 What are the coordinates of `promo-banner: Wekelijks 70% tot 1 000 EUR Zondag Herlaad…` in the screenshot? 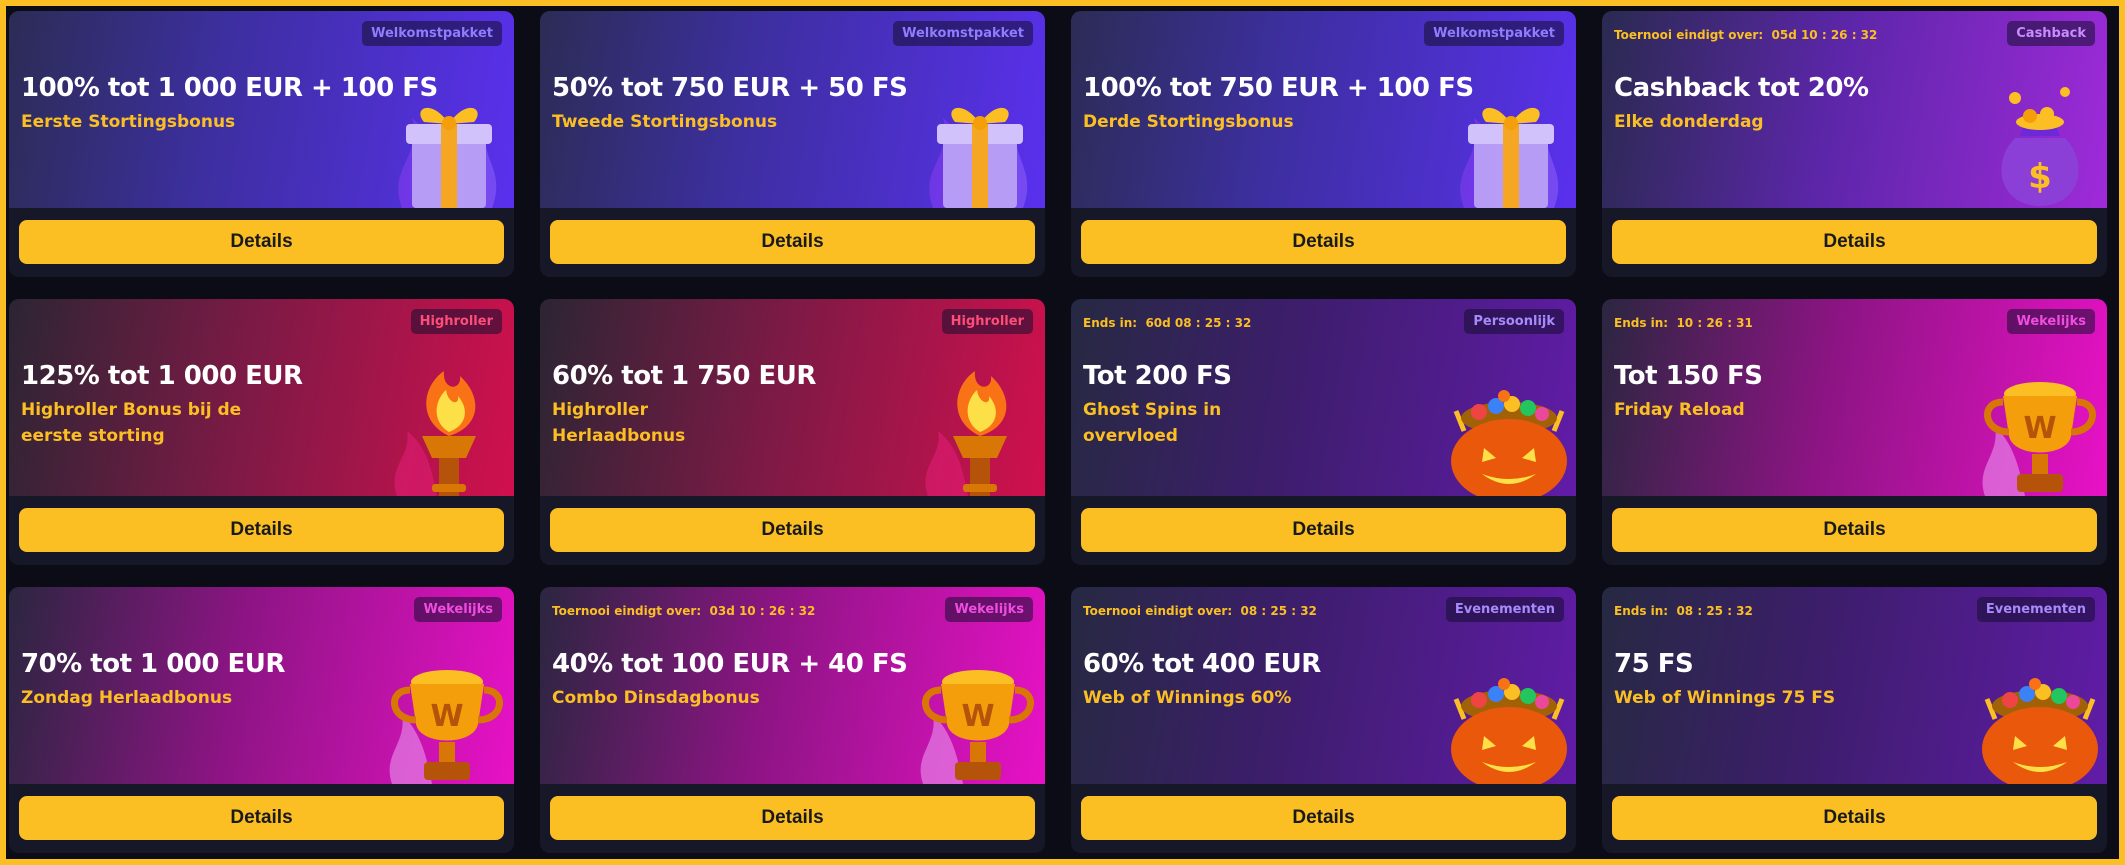 It's located at (261, 685).